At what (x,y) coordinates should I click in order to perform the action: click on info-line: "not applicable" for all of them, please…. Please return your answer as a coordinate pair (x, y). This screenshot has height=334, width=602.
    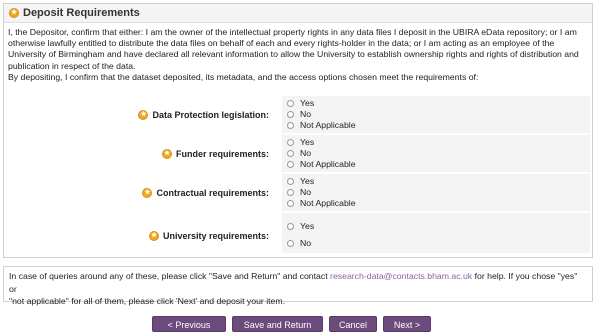
    Looking at the image, I should click on (147, 301).